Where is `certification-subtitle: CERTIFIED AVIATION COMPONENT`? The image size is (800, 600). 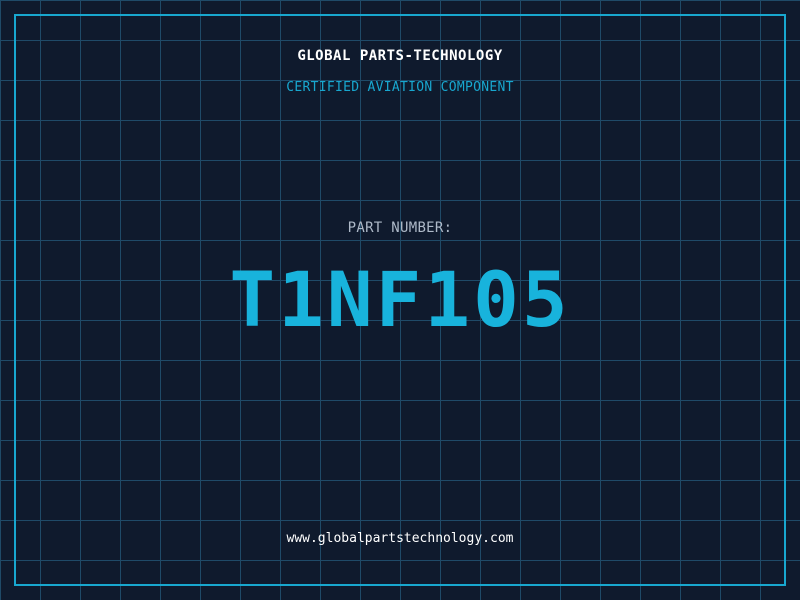
certification-subtitle: CERTIFIED AVIATION COMPONENT is located at coordinates (400, 87).